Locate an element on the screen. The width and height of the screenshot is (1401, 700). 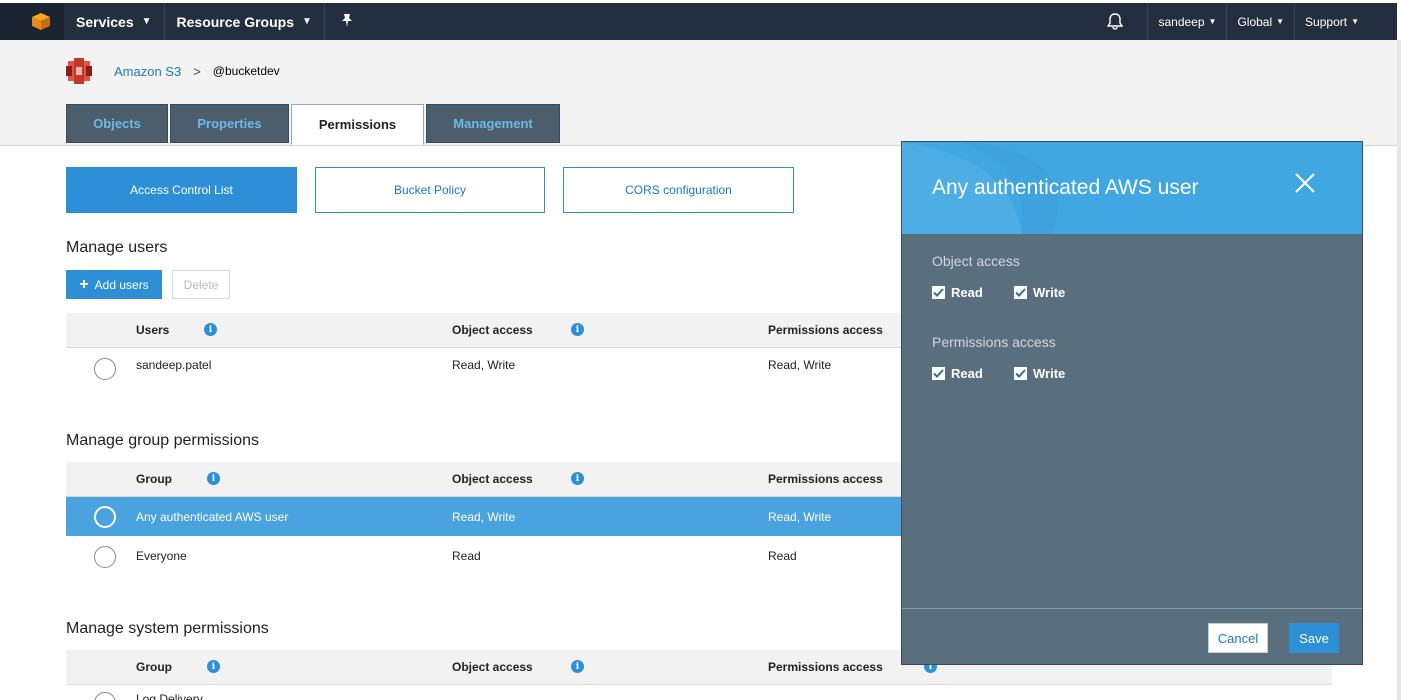
subtab-cors-configuration: CORS configuration is located at coordinates (678, 190).